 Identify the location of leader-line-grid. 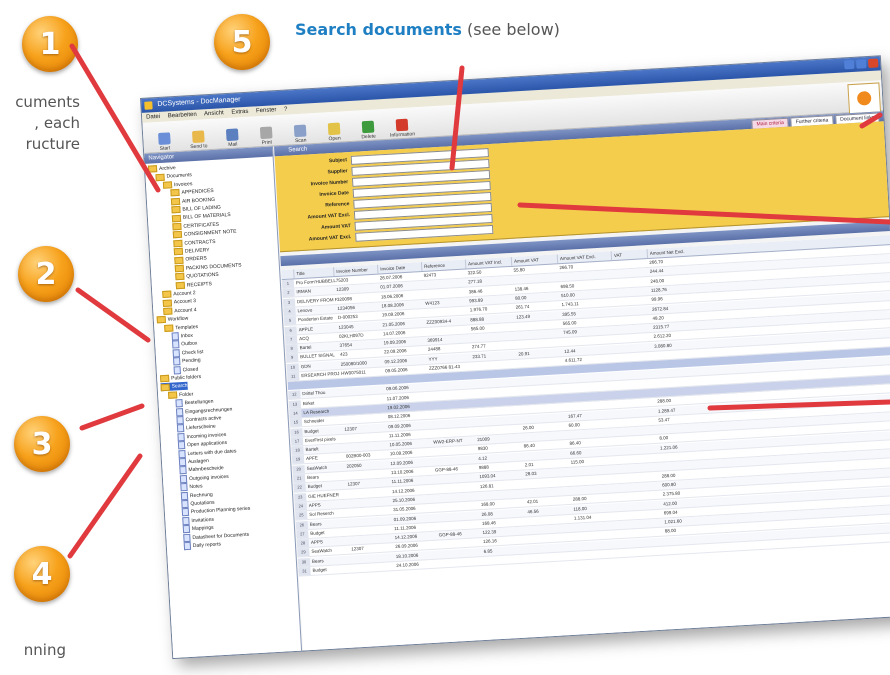
(798, 405).